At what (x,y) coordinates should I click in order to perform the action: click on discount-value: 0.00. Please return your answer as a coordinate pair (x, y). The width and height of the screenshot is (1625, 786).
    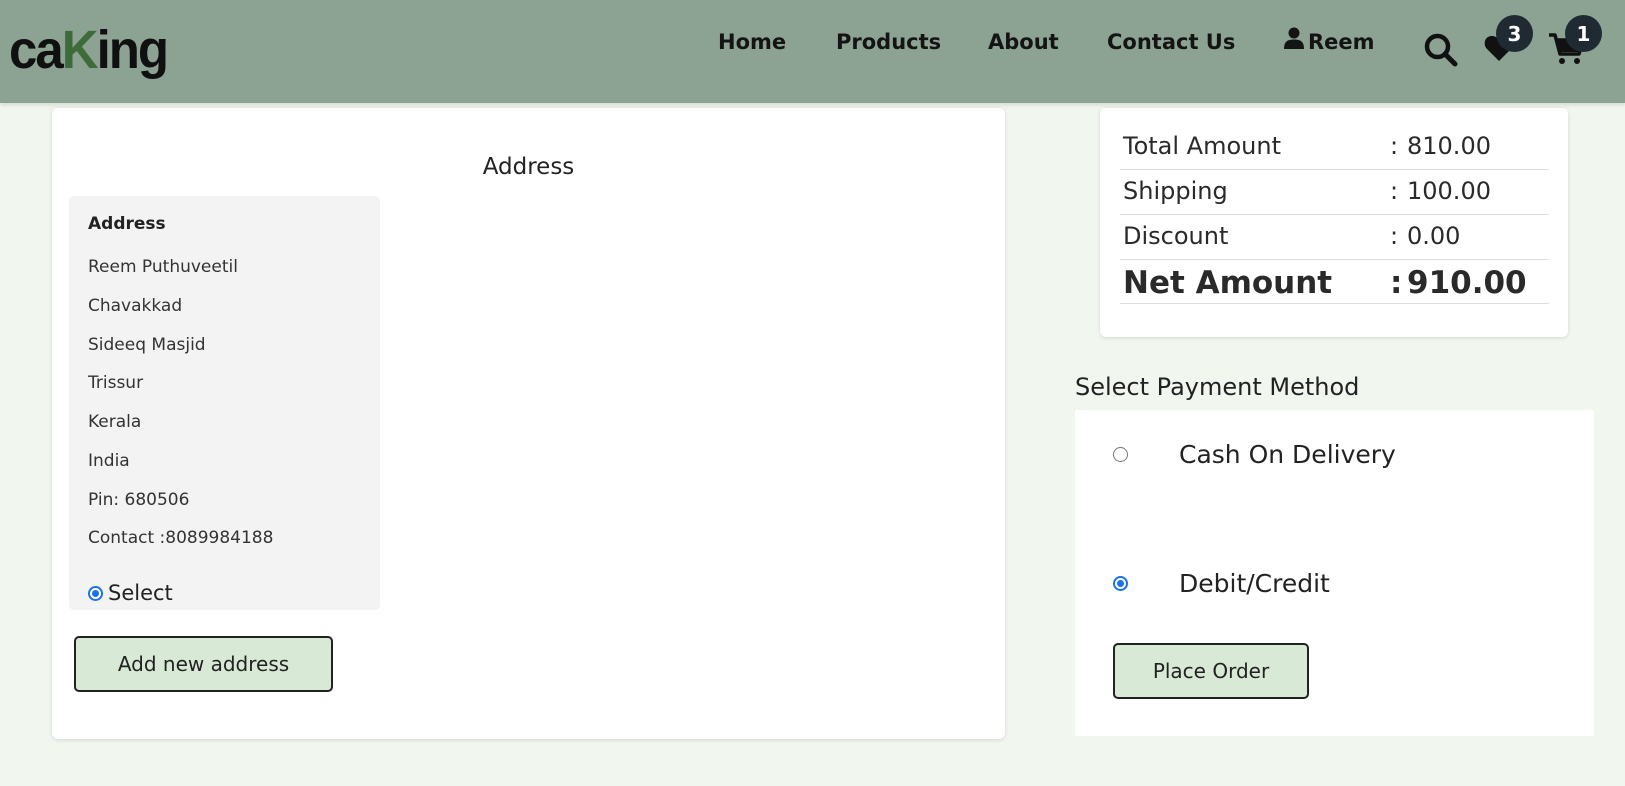
    Looking at the image, I should click on (1434, 236).